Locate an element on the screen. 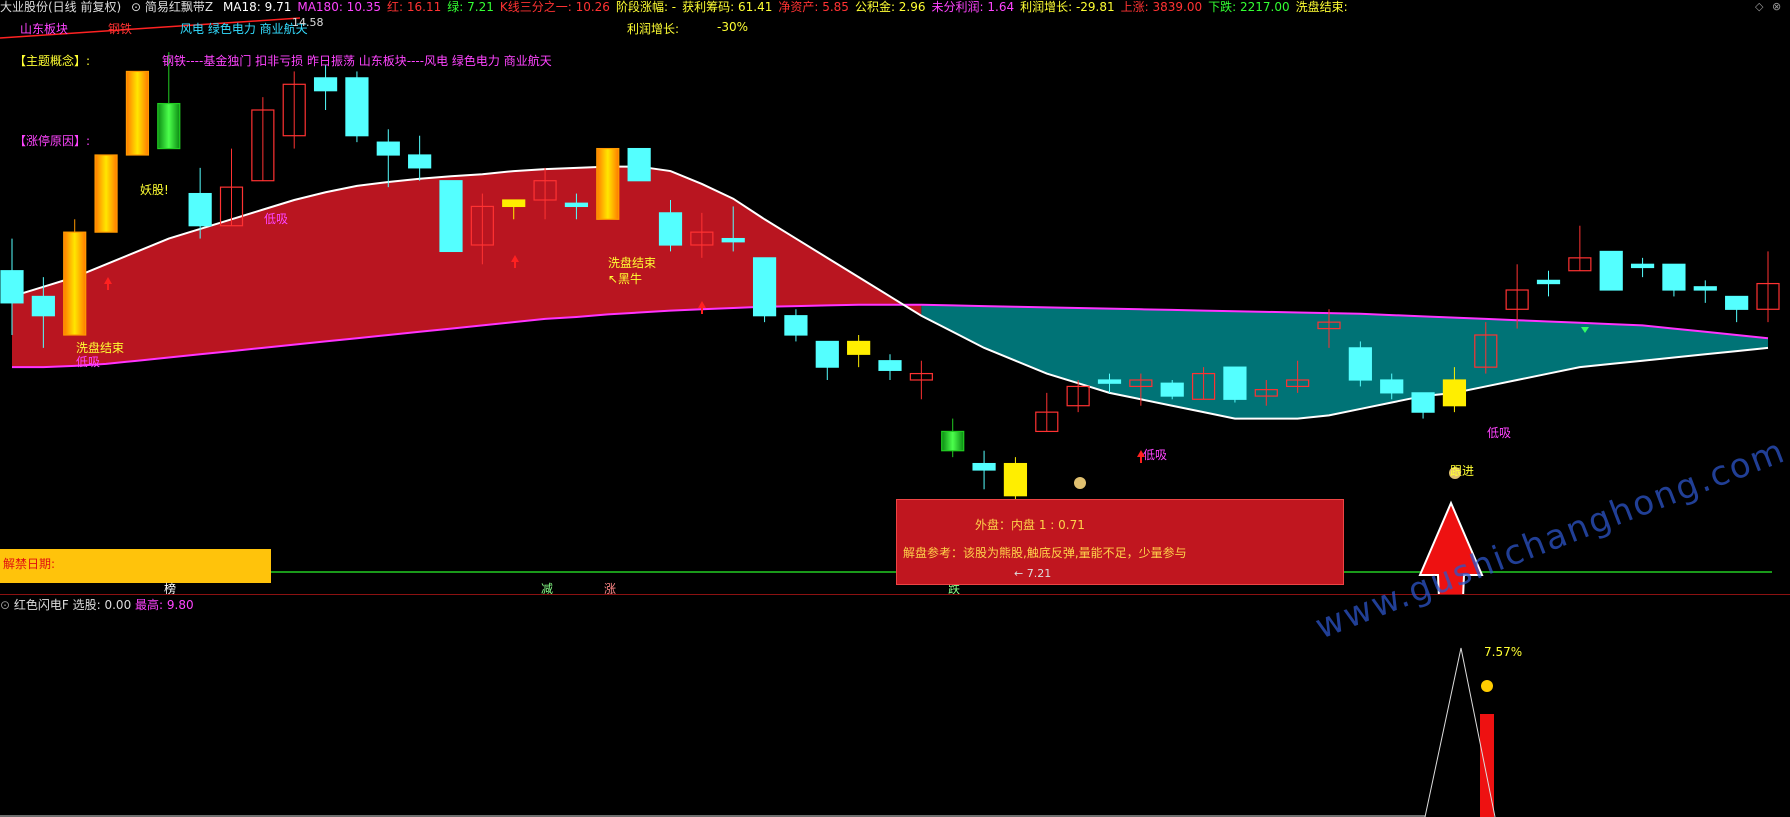 Image resolution: width=1790 pixels, height=817 pixels. pane-divider is located at coordinates (895, 594).